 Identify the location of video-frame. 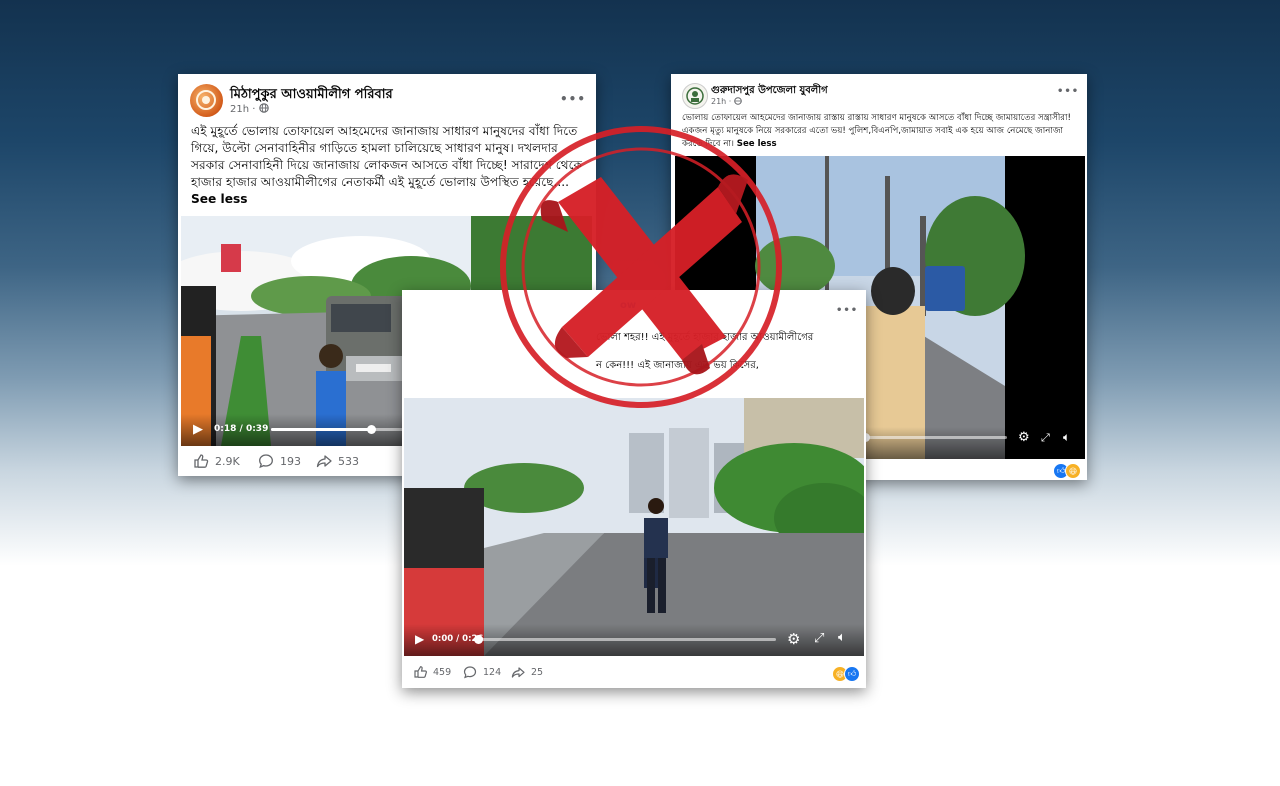
(634, 527).